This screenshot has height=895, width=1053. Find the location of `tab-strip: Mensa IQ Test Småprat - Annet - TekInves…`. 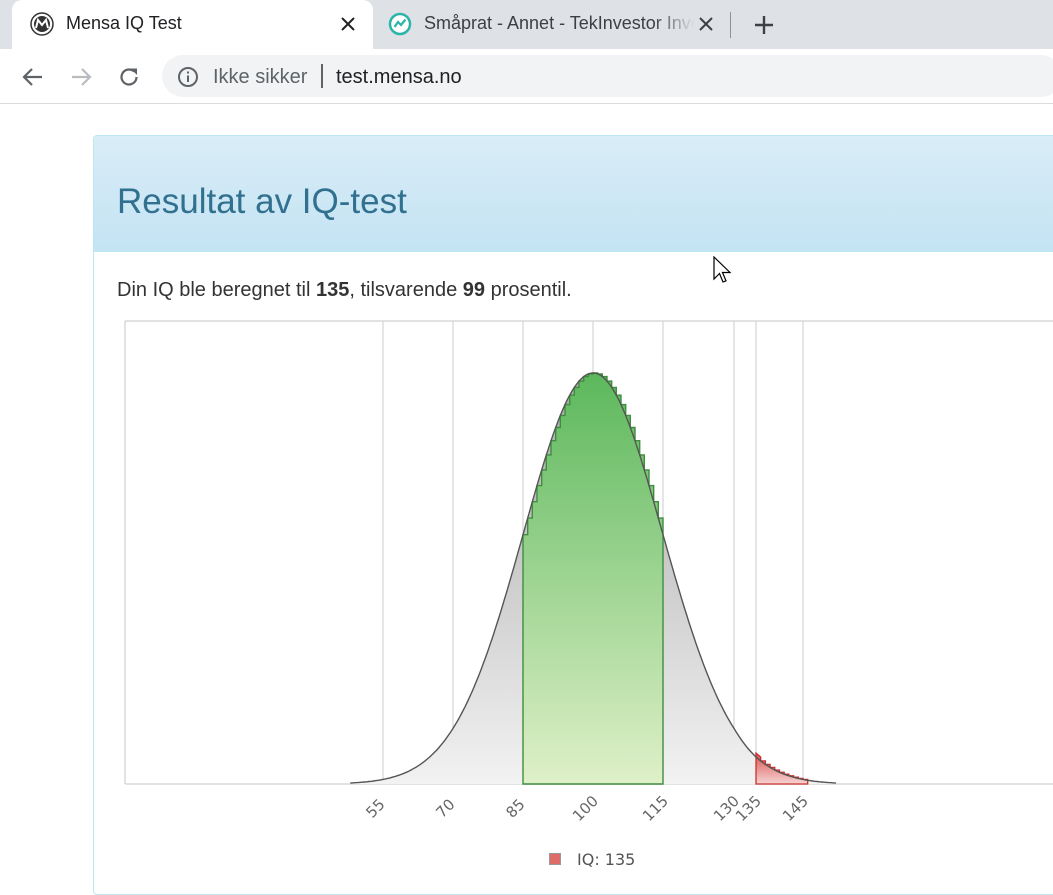

tab-strip: Mensa IQ Test Småprat - Annet - TekInves… is located at coordinates (526, 24).